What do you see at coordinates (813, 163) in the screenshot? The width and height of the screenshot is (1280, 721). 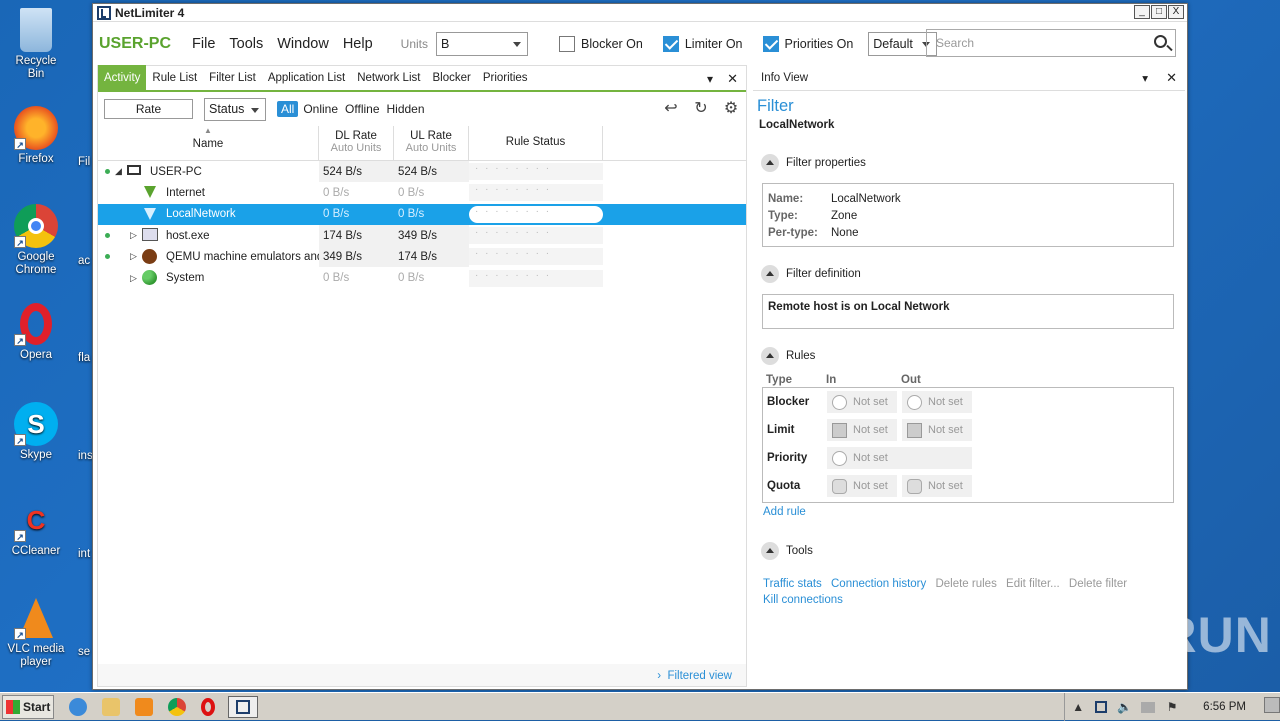 I see `filter-properties-section: Filter properties` at bounding box center [813, 163].